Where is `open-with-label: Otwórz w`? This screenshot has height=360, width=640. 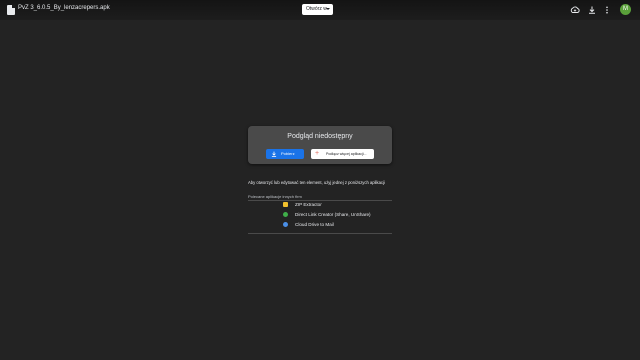
open-with-label: Otwórz w is located at coordinates (316, 9).